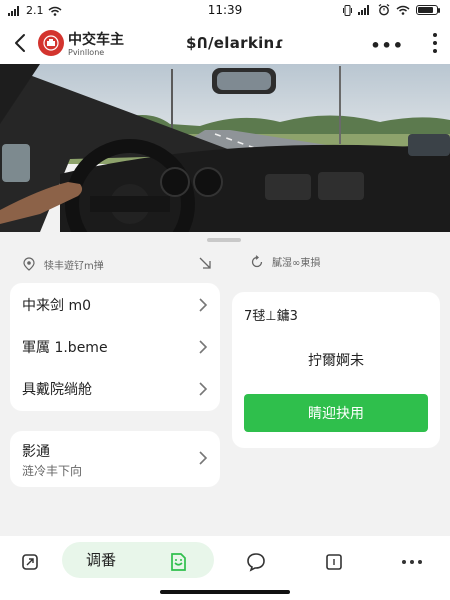 Image resolution: width=450 pixels, height=600 pixels. Describe the element at coordinates (86, 52) in the screenshot. I see `brand-subtitle: Pvinllone` at that location.